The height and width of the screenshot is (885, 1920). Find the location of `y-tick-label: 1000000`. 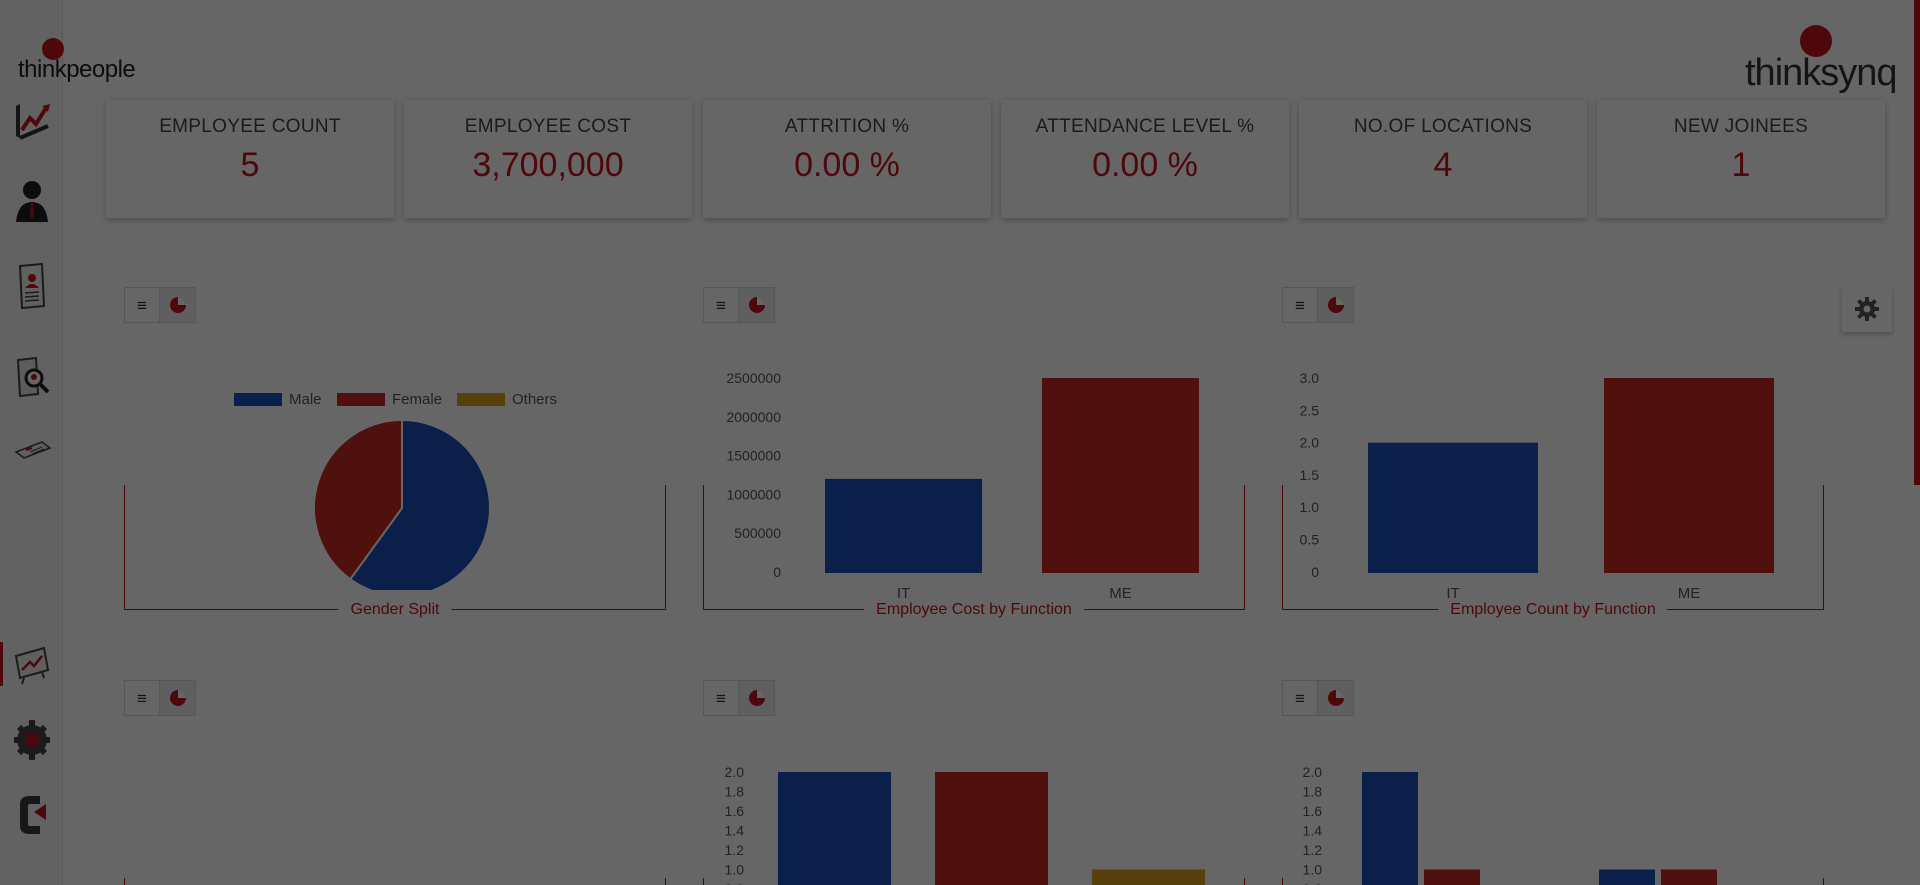

y-tick-label: 1000000 is located at coordinates (753, 494).